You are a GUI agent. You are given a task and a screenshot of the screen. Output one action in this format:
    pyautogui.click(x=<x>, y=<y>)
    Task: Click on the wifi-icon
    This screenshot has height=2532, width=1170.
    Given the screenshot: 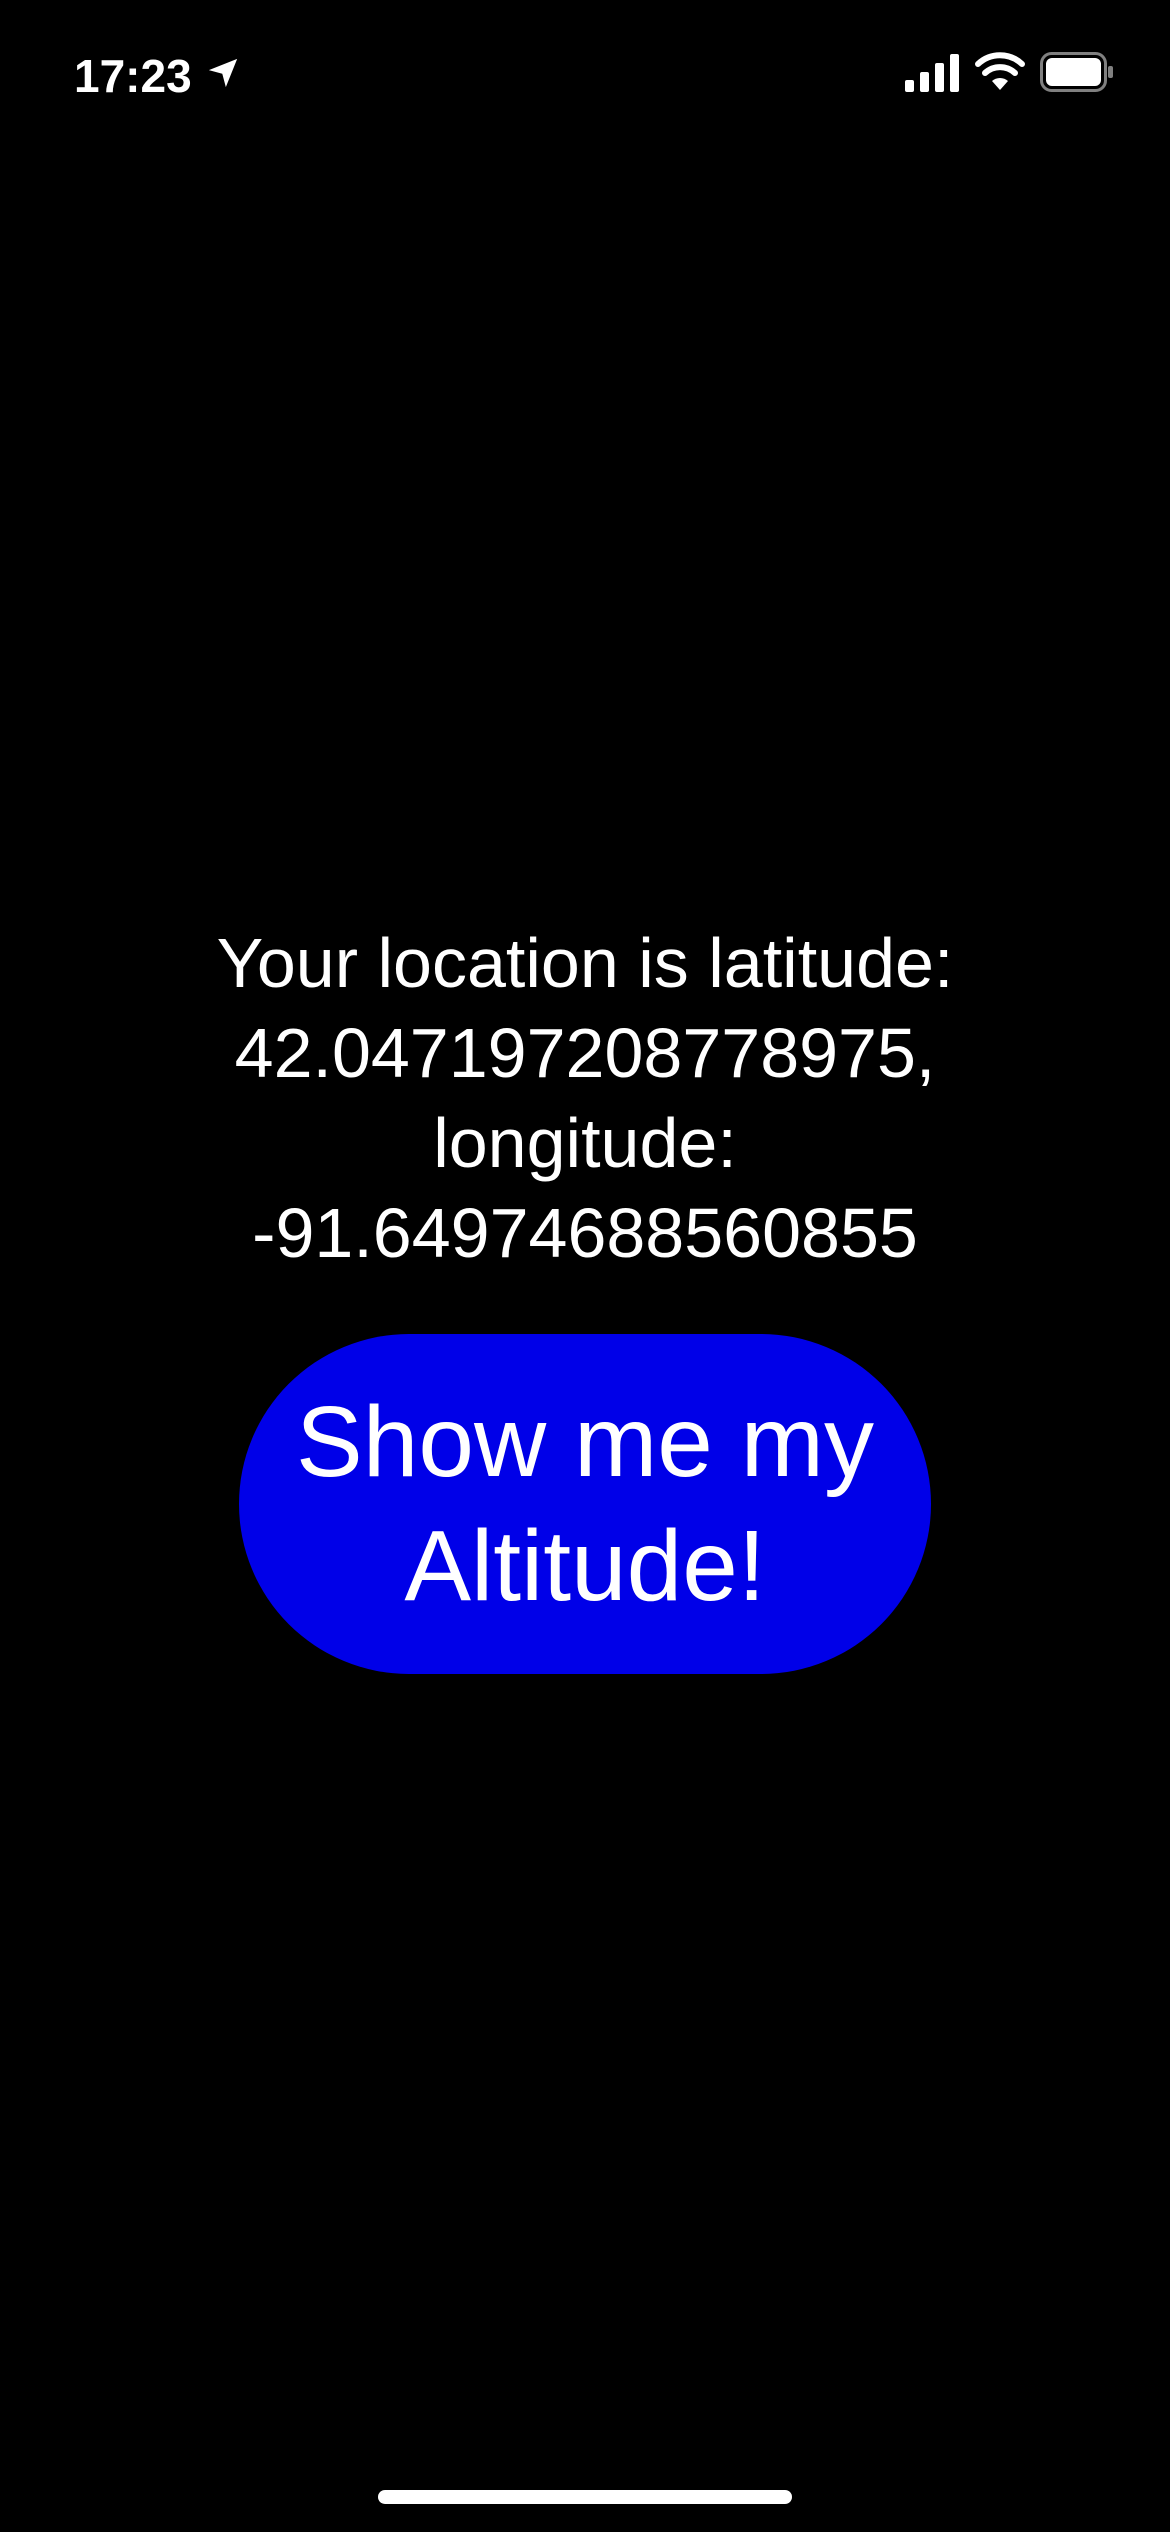 What is the action you would take?
    pyautogui.click(x=1000, y=71)
    